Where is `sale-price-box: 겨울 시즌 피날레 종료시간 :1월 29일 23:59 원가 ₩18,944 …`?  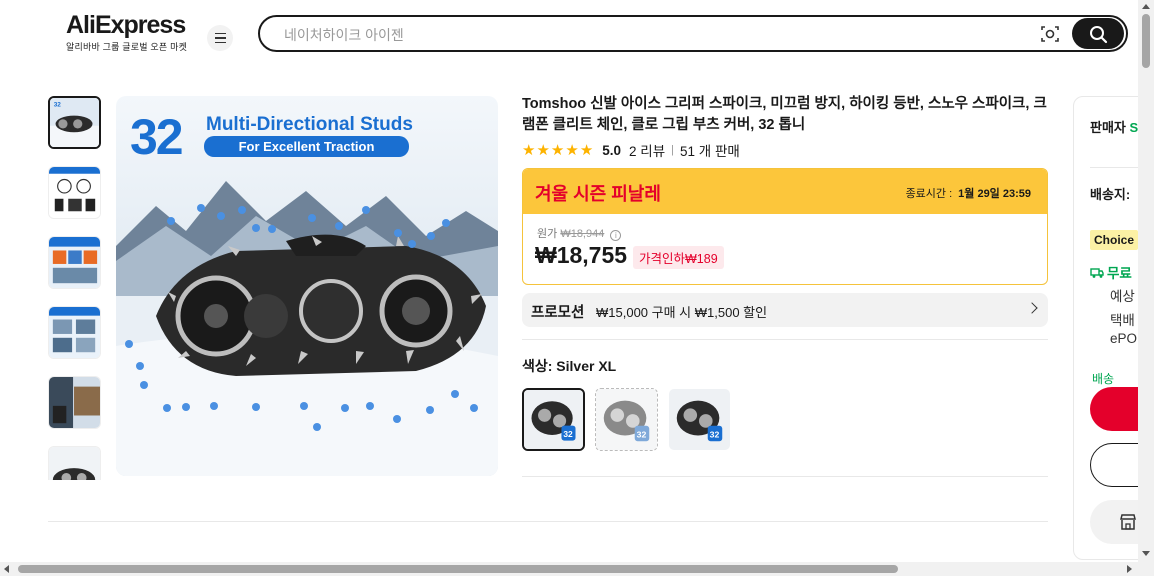
sale-price-box: 겨울 시즌 피날레 종료시간 :1월 29일 23:59 원가 ₩18,944 … is located at coordinates (785, 226).